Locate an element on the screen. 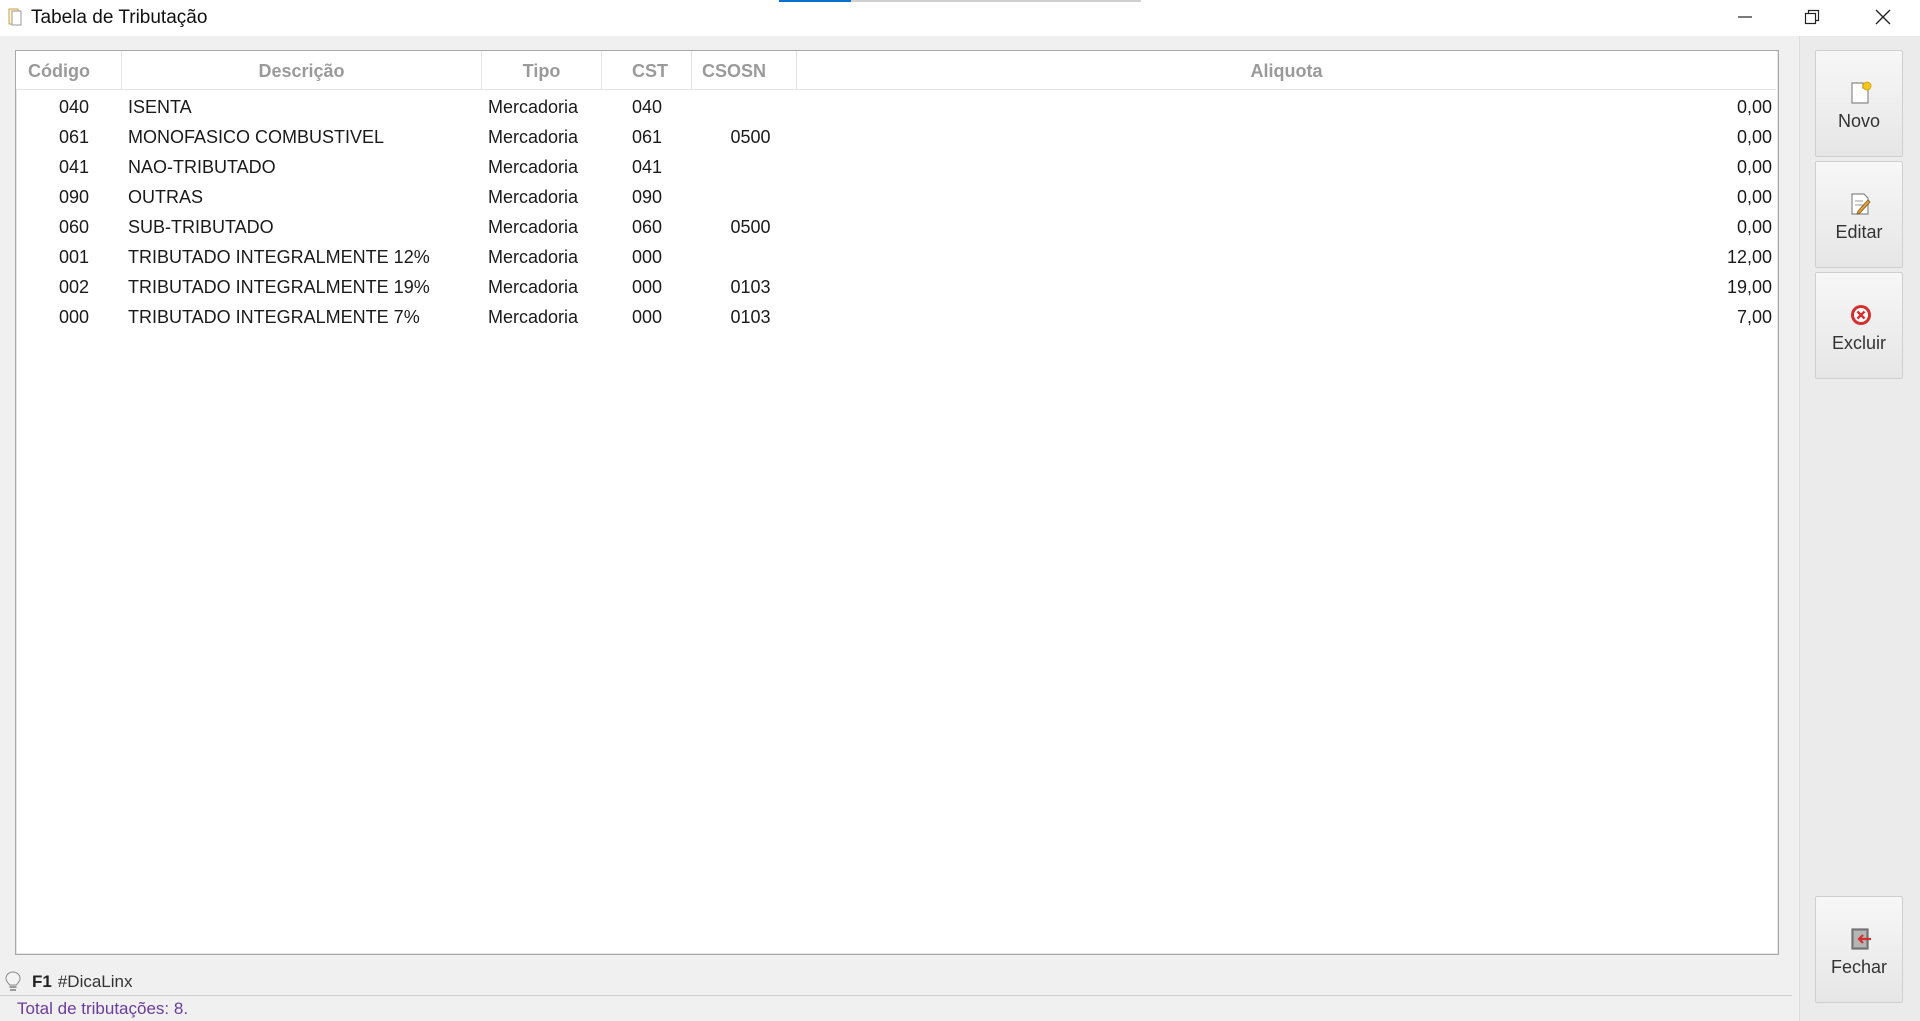  status-bar: Total de tributações: 8. is located at coordinates (896, 1008).